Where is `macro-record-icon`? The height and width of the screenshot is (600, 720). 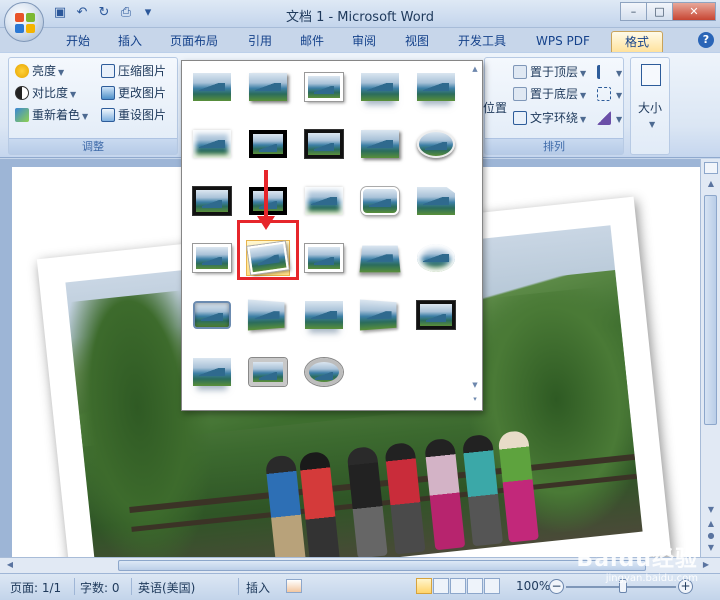
macro-record-icon is located at coordinates (294, 586).